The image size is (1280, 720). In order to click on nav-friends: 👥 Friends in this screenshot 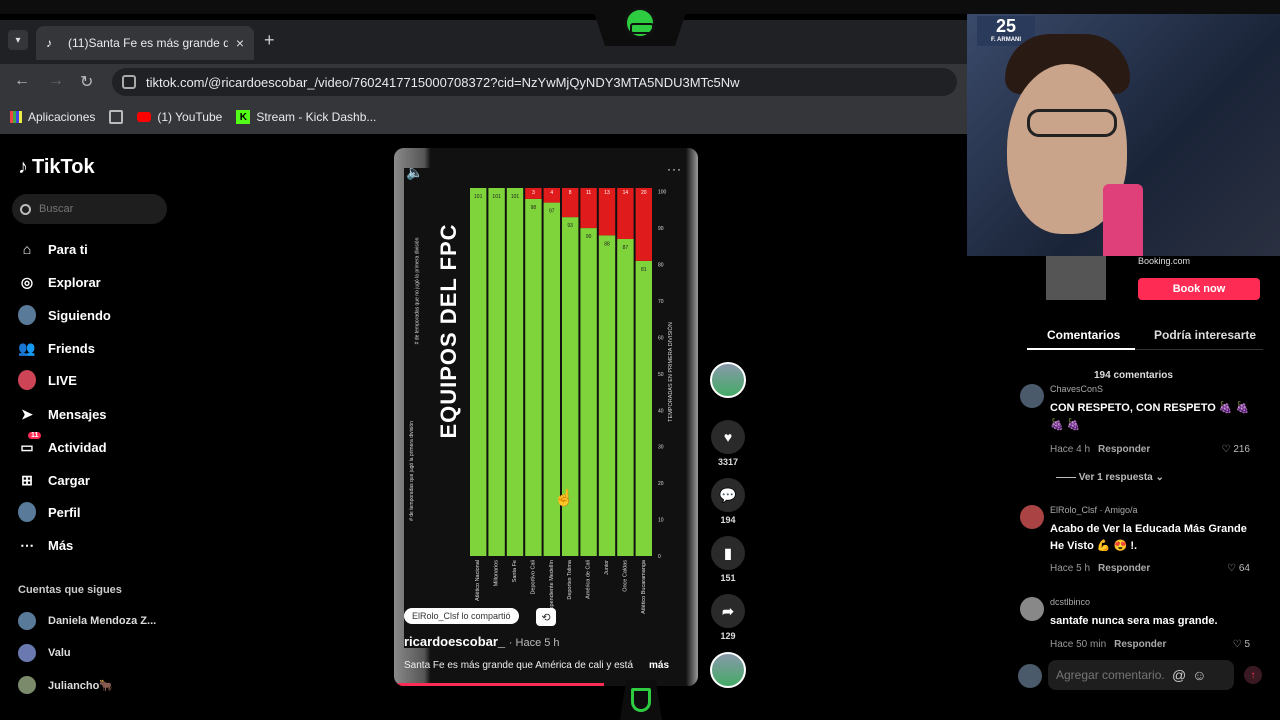, I will do `click(56, 348)`.